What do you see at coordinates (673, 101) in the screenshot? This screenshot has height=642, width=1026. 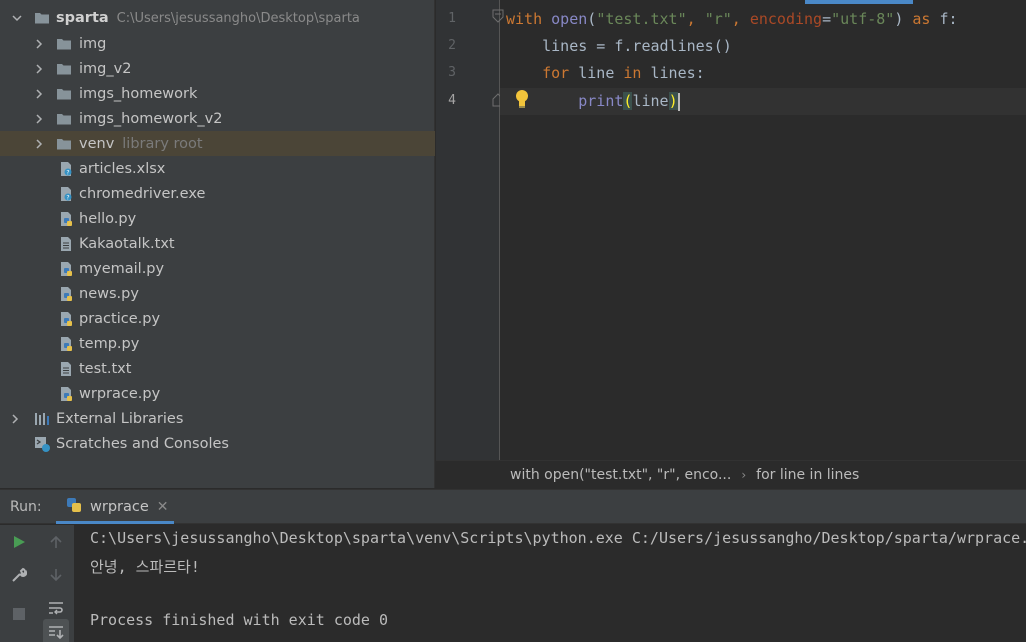 I see `matched-paren: )` at bounding box center [673, 101].